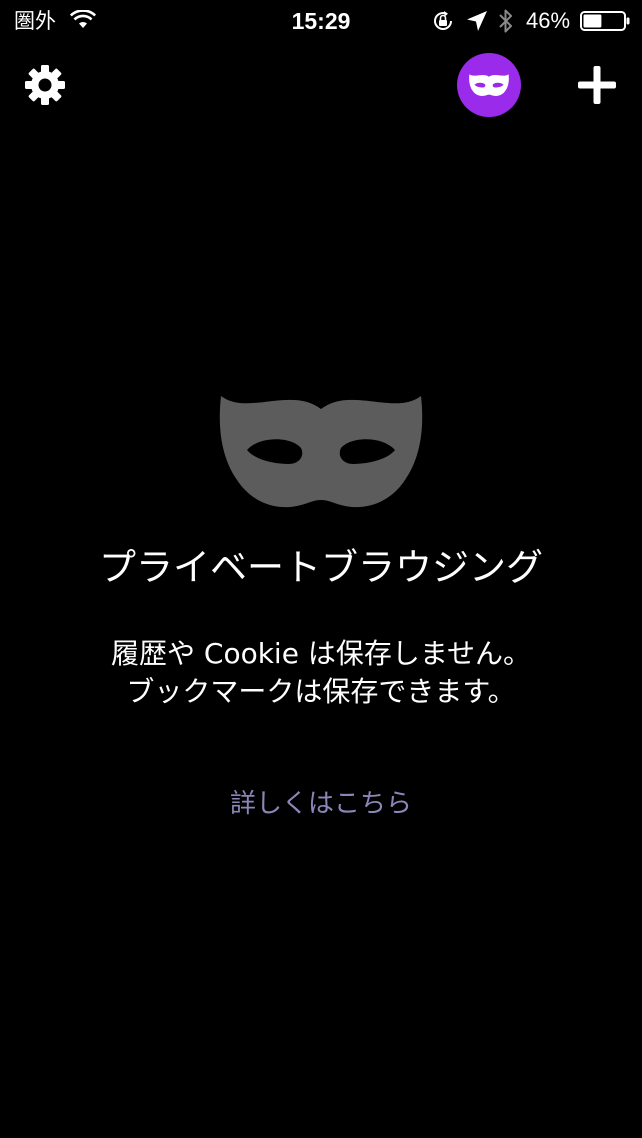 The width and height of the screenshot is (642, 1138). I want to click on status-bar: 圏外 15:29 46%, so click(321, 21).